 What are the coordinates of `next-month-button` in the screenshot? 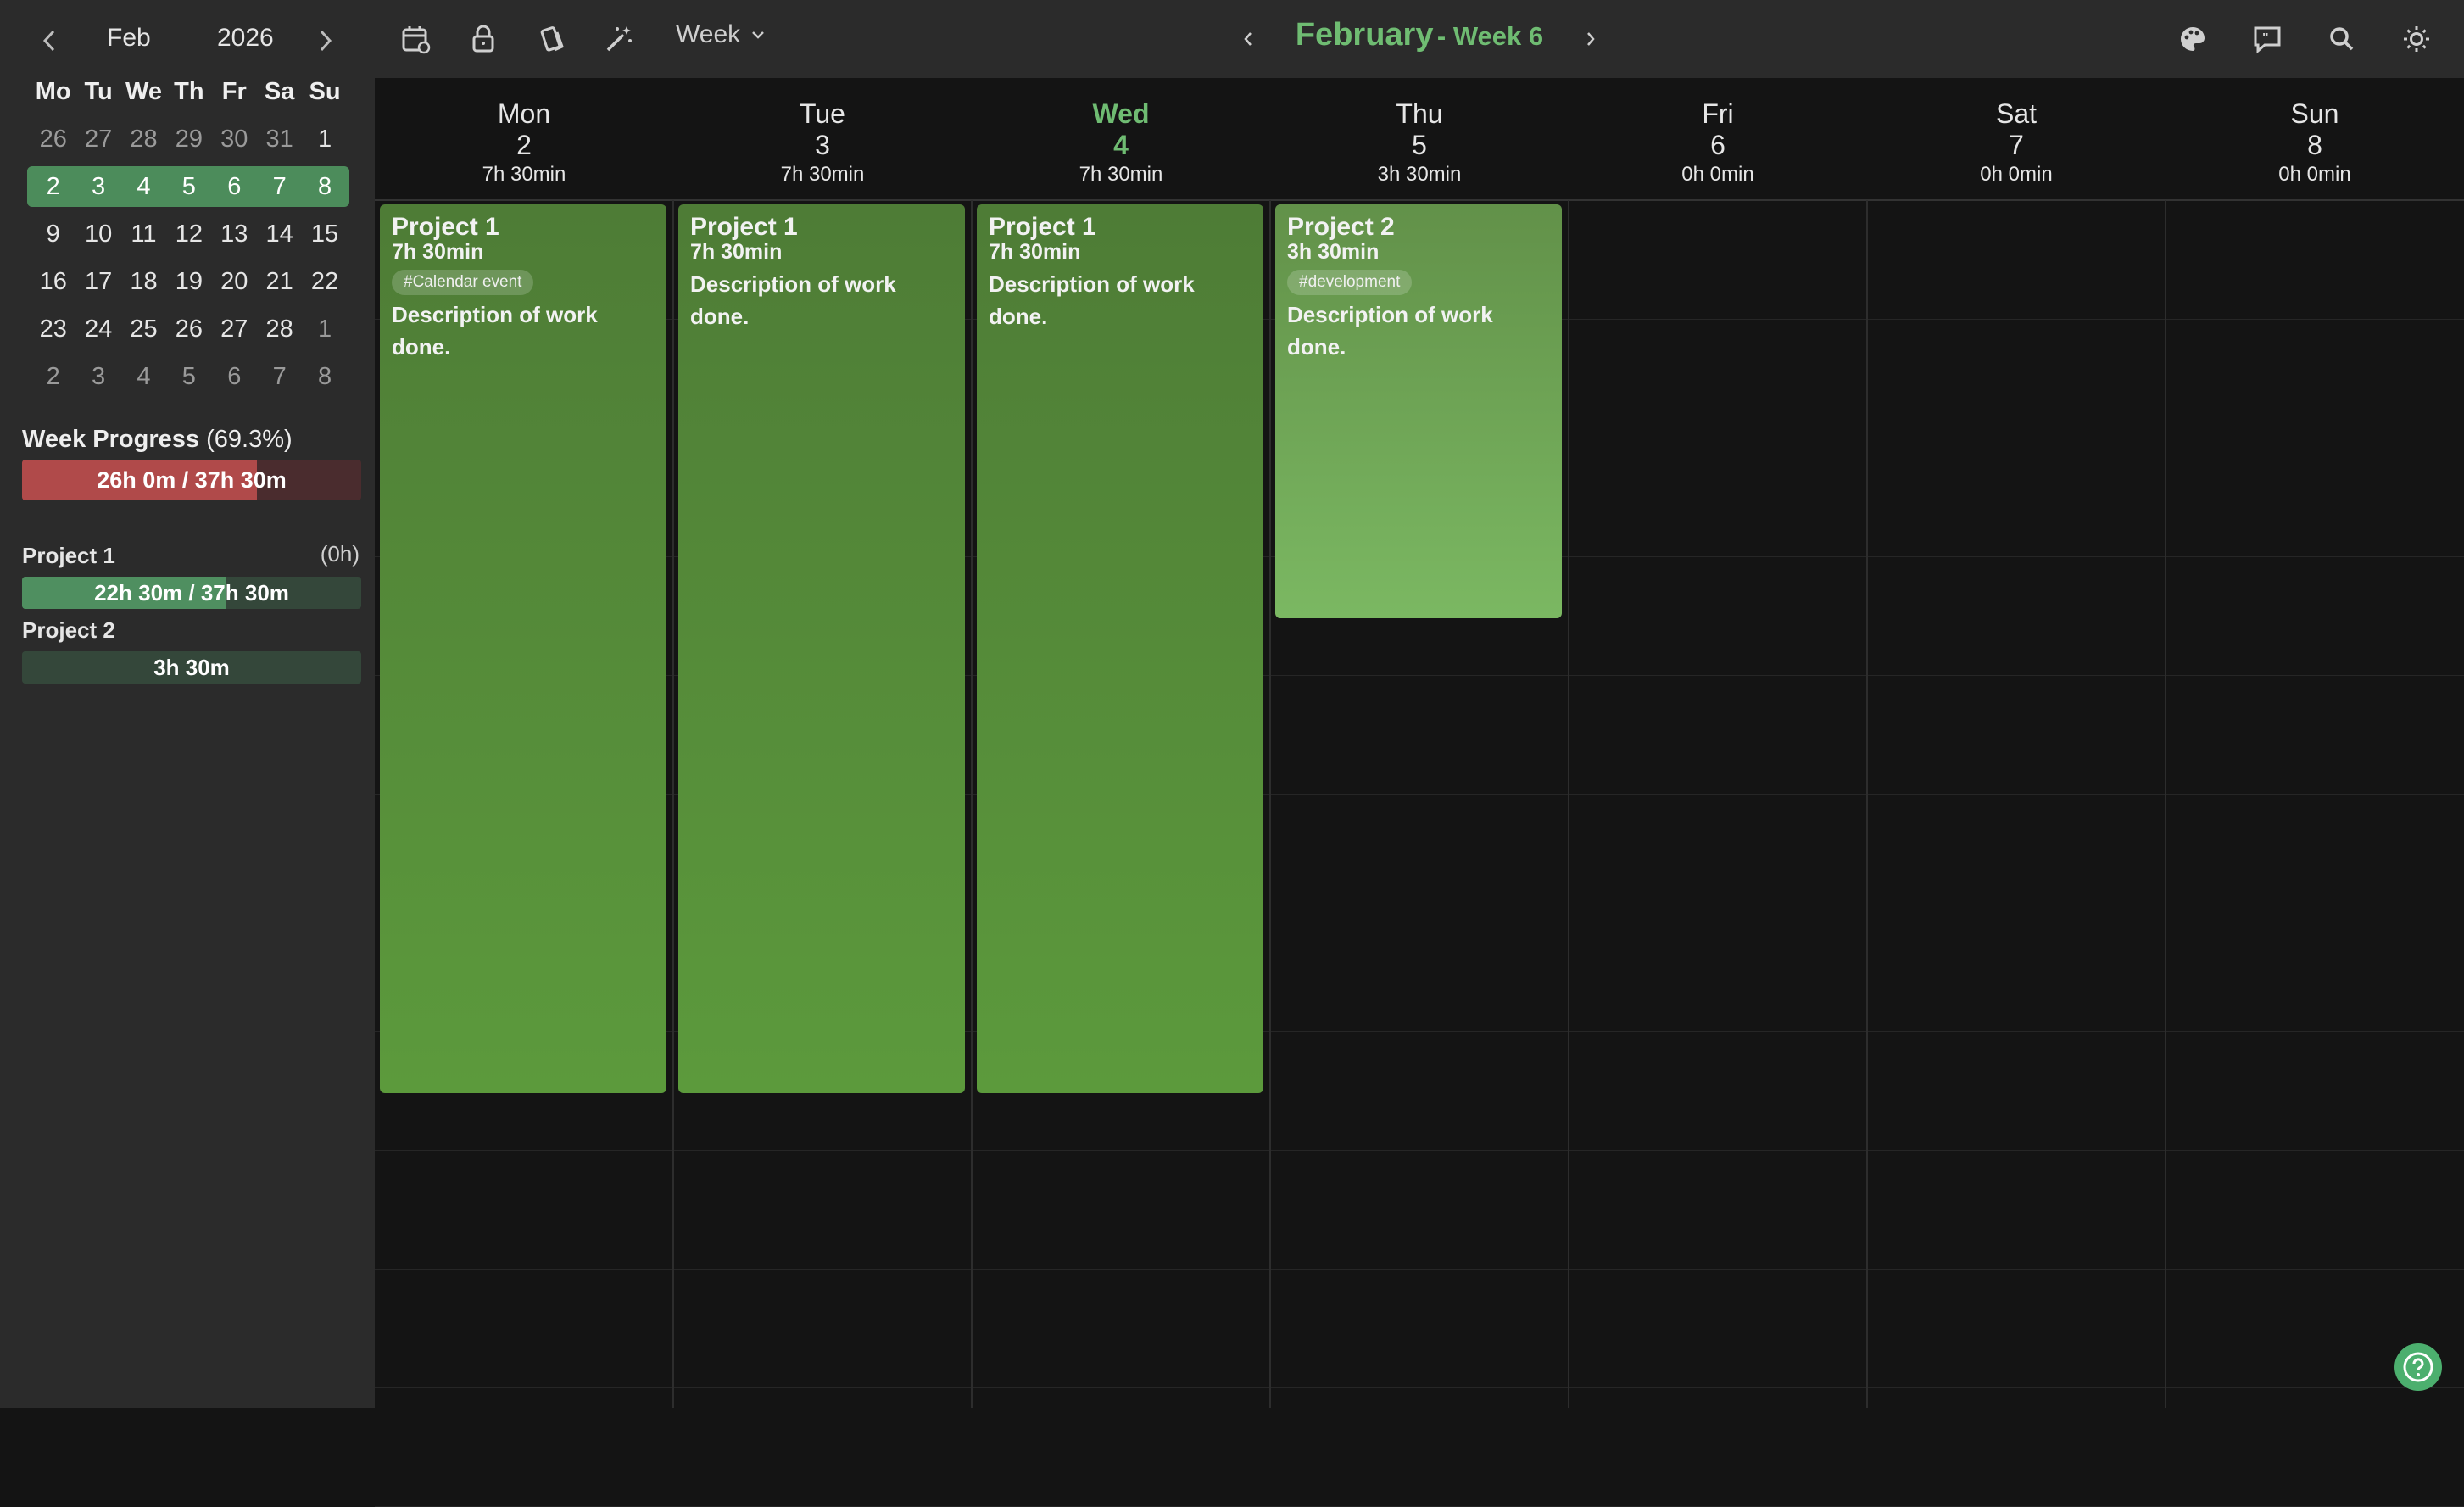 It's located at (326, 41).